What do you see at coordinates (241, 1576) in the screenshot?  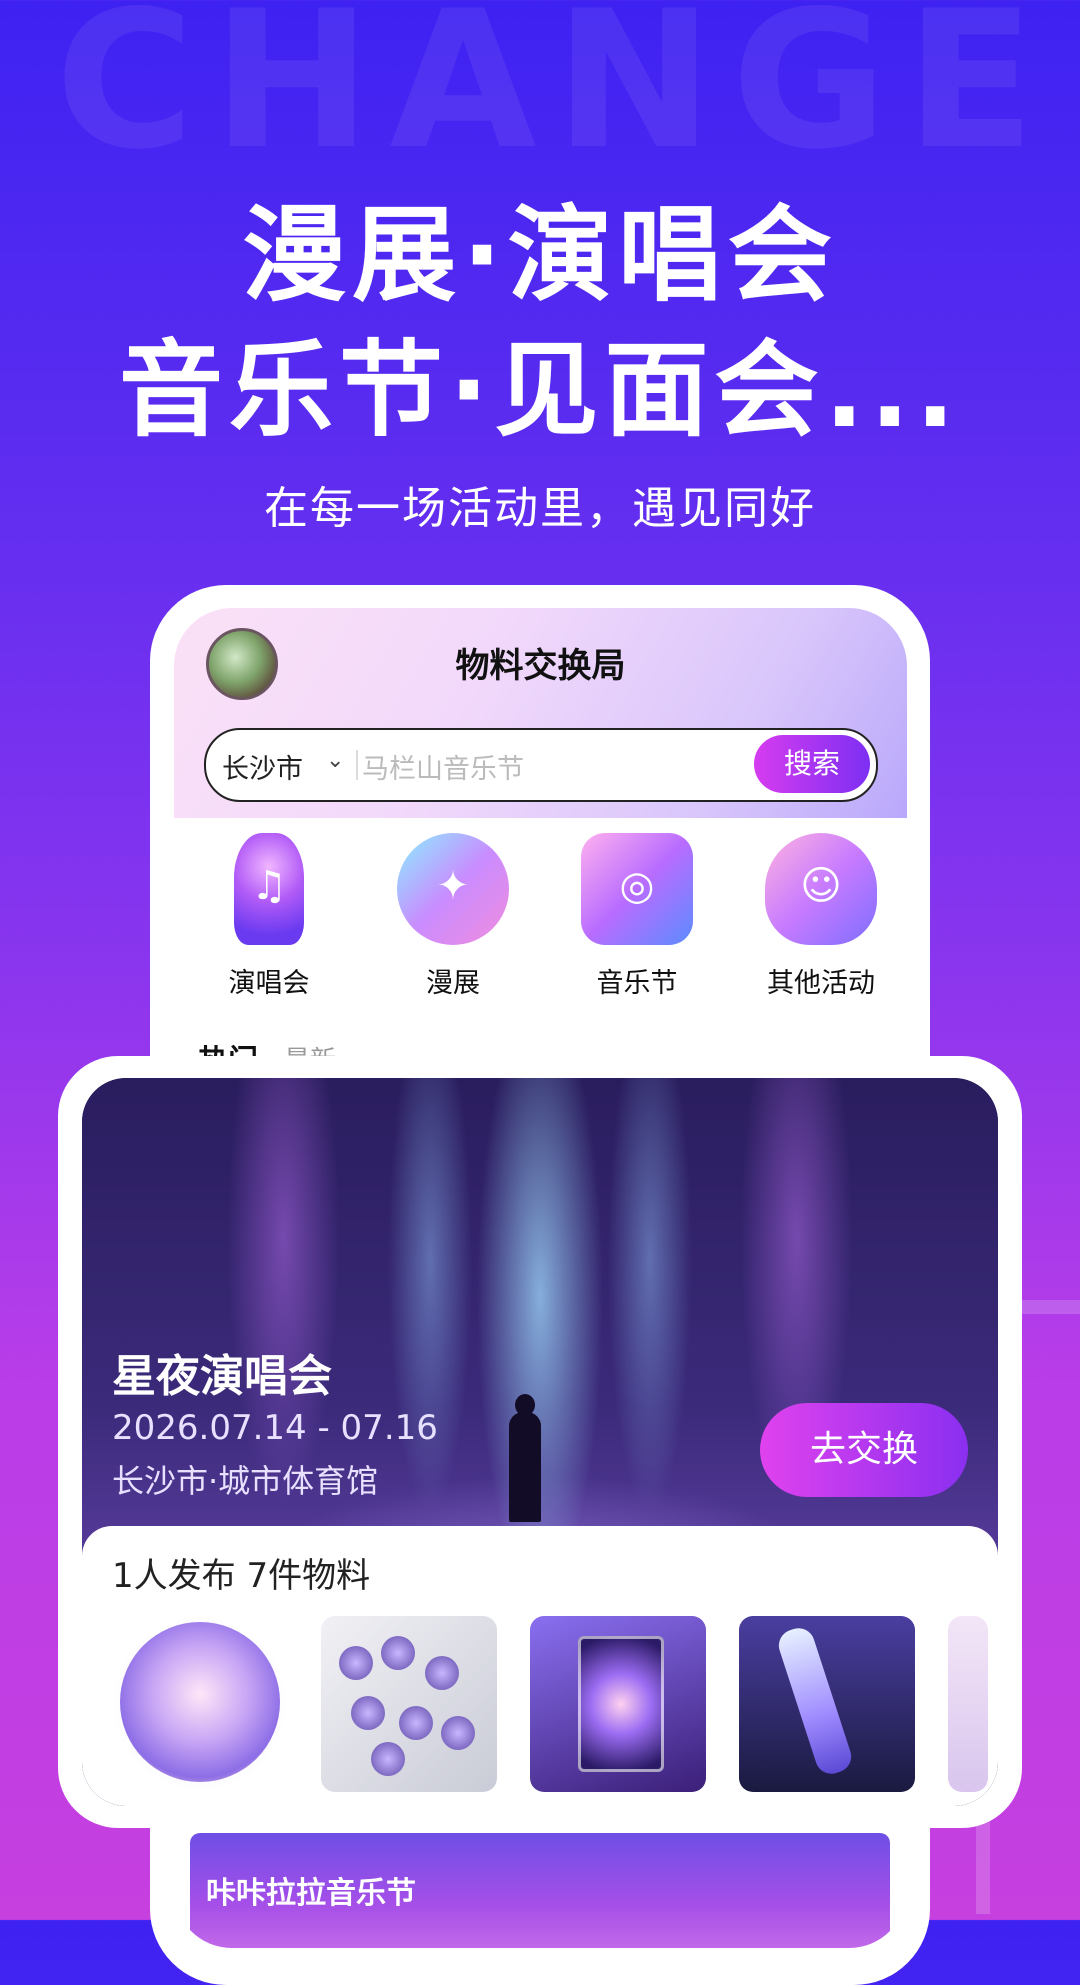 I see `event-stats: 1人发布 7件物料` at bounding box center [241, 1576].